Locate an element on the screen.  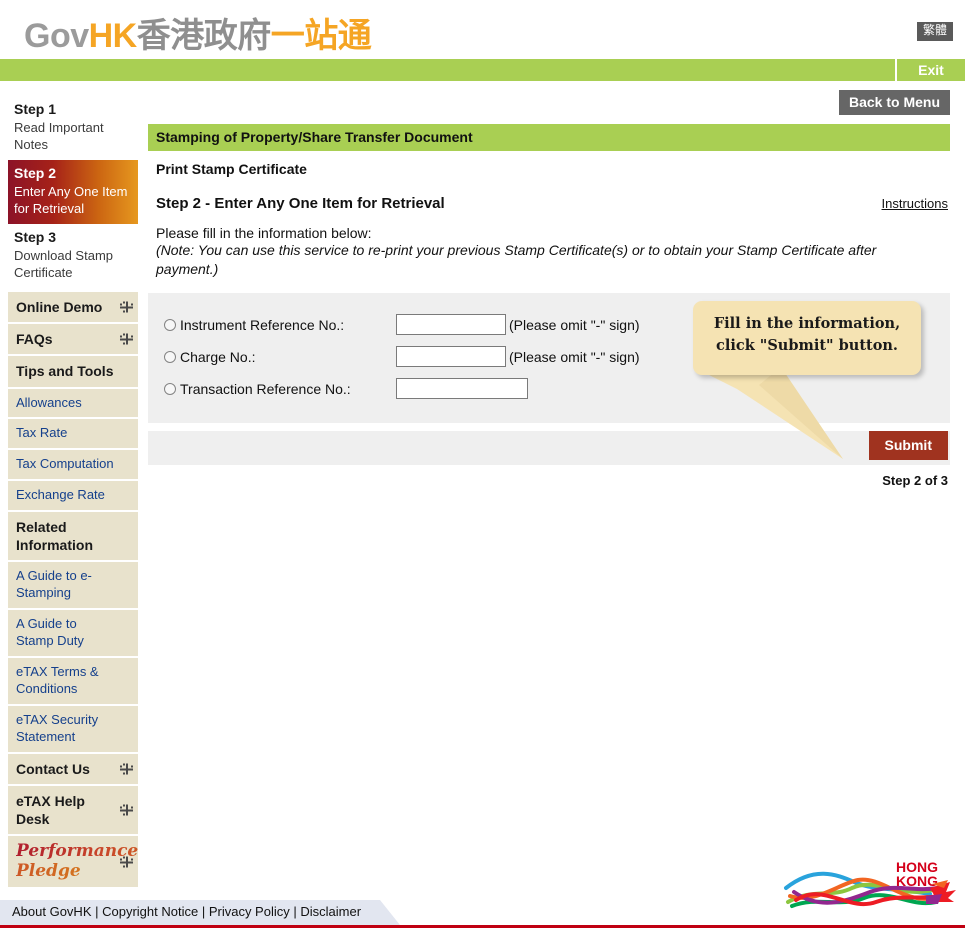
sidebar-item-etax-help-desk: eTAX Help Desk is located at coordinates (73, 811).